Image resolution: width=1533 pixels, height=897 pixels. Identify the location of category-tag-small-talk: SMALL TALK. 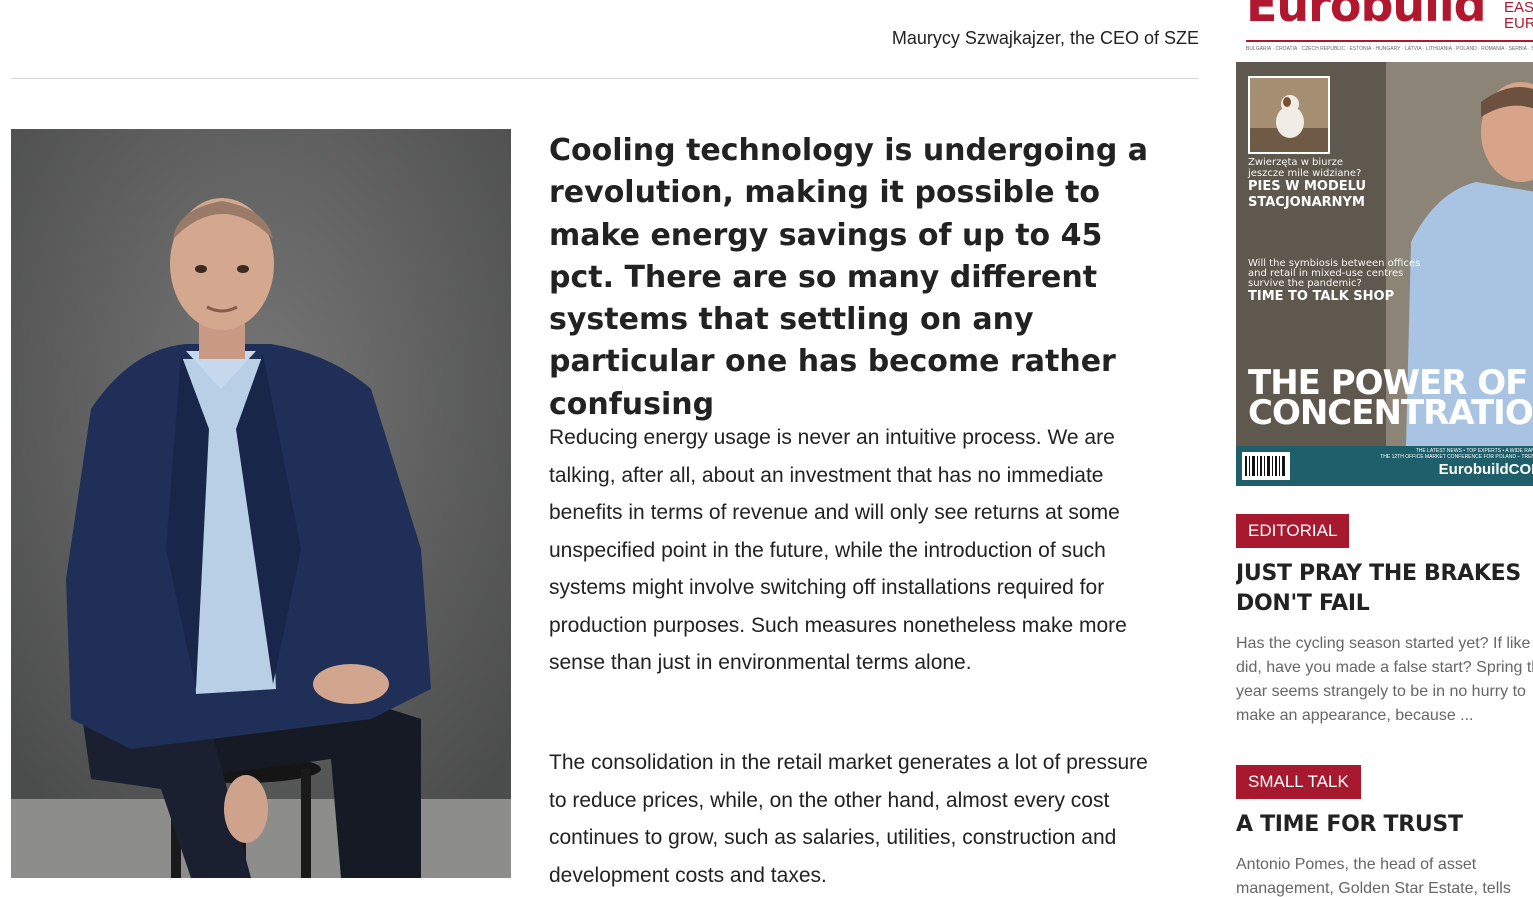
(1298, 782).